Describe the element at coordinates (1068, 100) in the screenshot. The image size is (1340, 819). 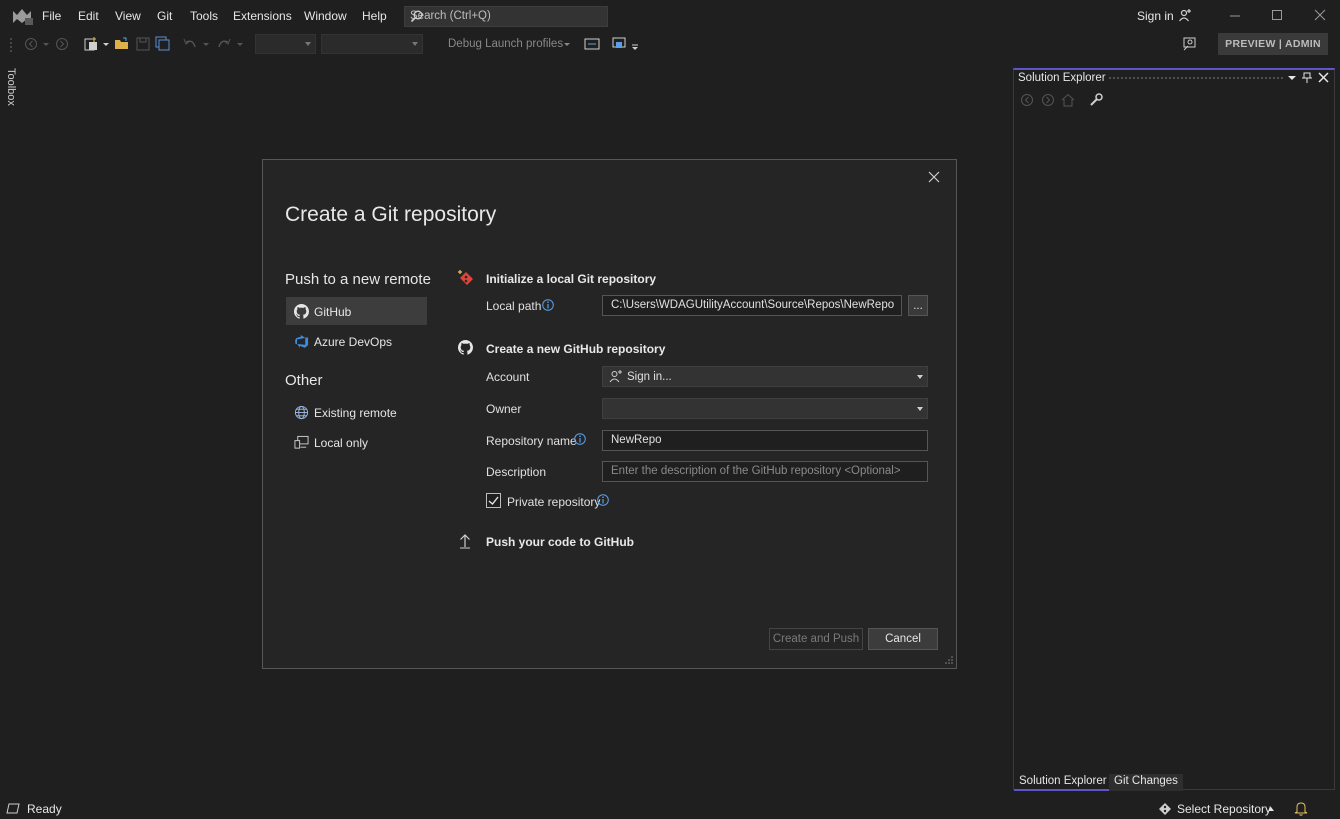
I see `home-icon` at that location.